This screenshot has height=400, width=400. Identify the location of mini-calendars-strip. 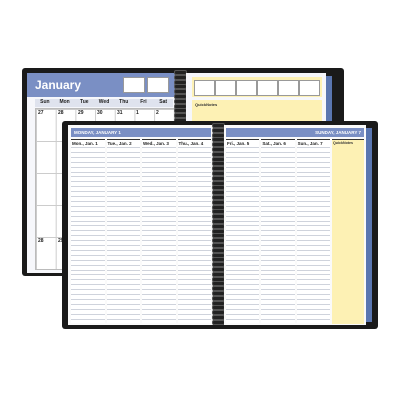
(257, 87).